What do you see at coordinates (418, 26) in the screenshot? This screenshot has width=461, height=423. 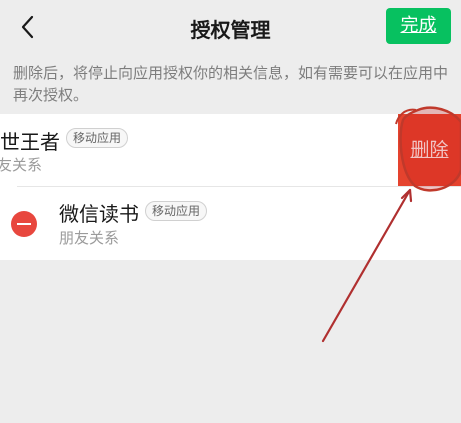 I see `done-button: 完成` at bounding box center [418, 26].